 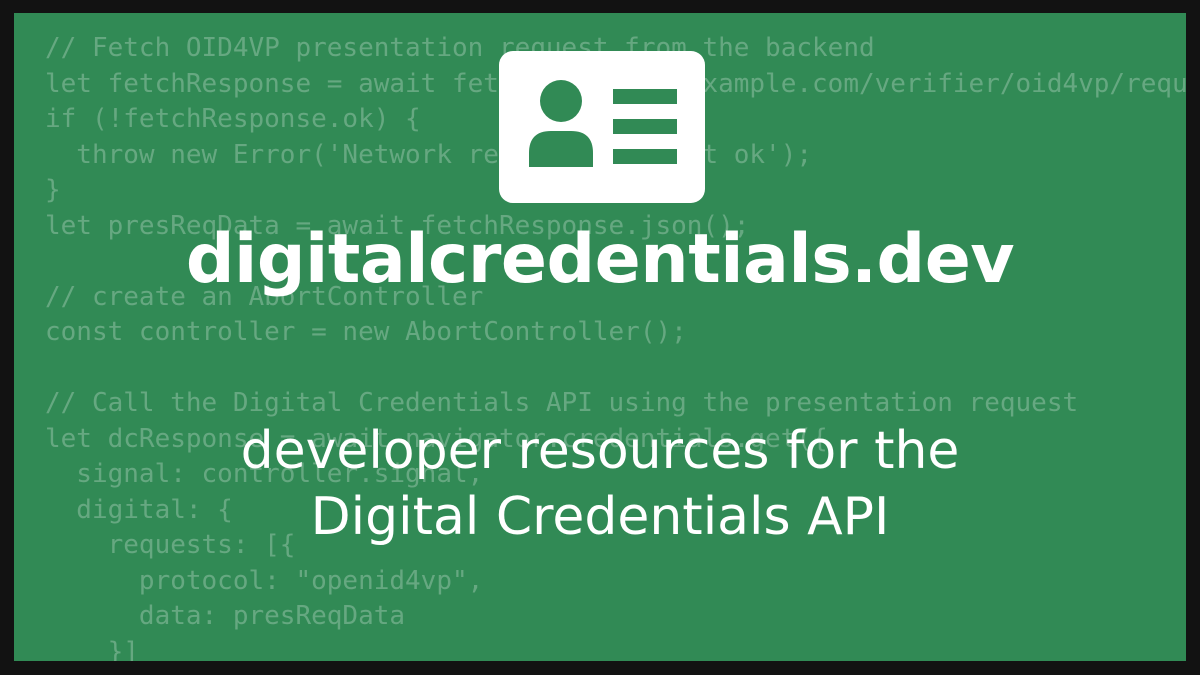 I want to click on site-title: digitalcredentials.dev, so click(x=600, y=259).